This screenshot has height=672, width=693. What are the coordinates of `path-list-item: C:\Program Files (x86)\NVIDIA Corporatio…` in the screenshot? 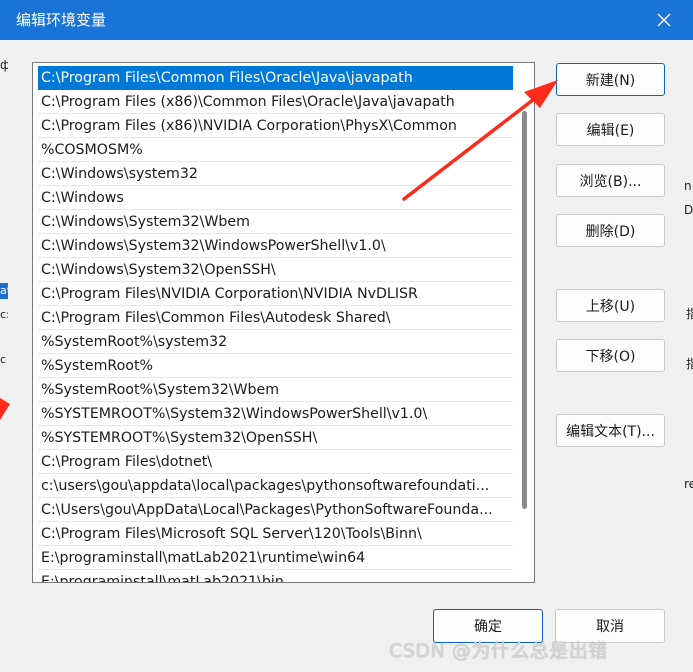 It's located at (275, 126).